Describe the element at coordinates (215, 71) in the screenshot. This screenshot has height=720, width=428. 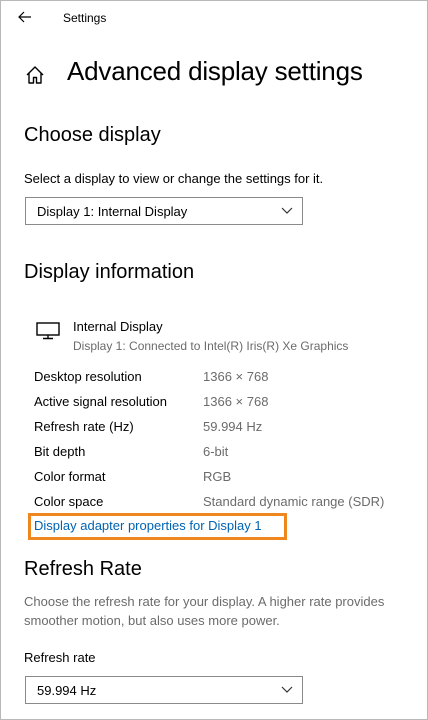
I see `page-title: Advanced display settings` at that location.